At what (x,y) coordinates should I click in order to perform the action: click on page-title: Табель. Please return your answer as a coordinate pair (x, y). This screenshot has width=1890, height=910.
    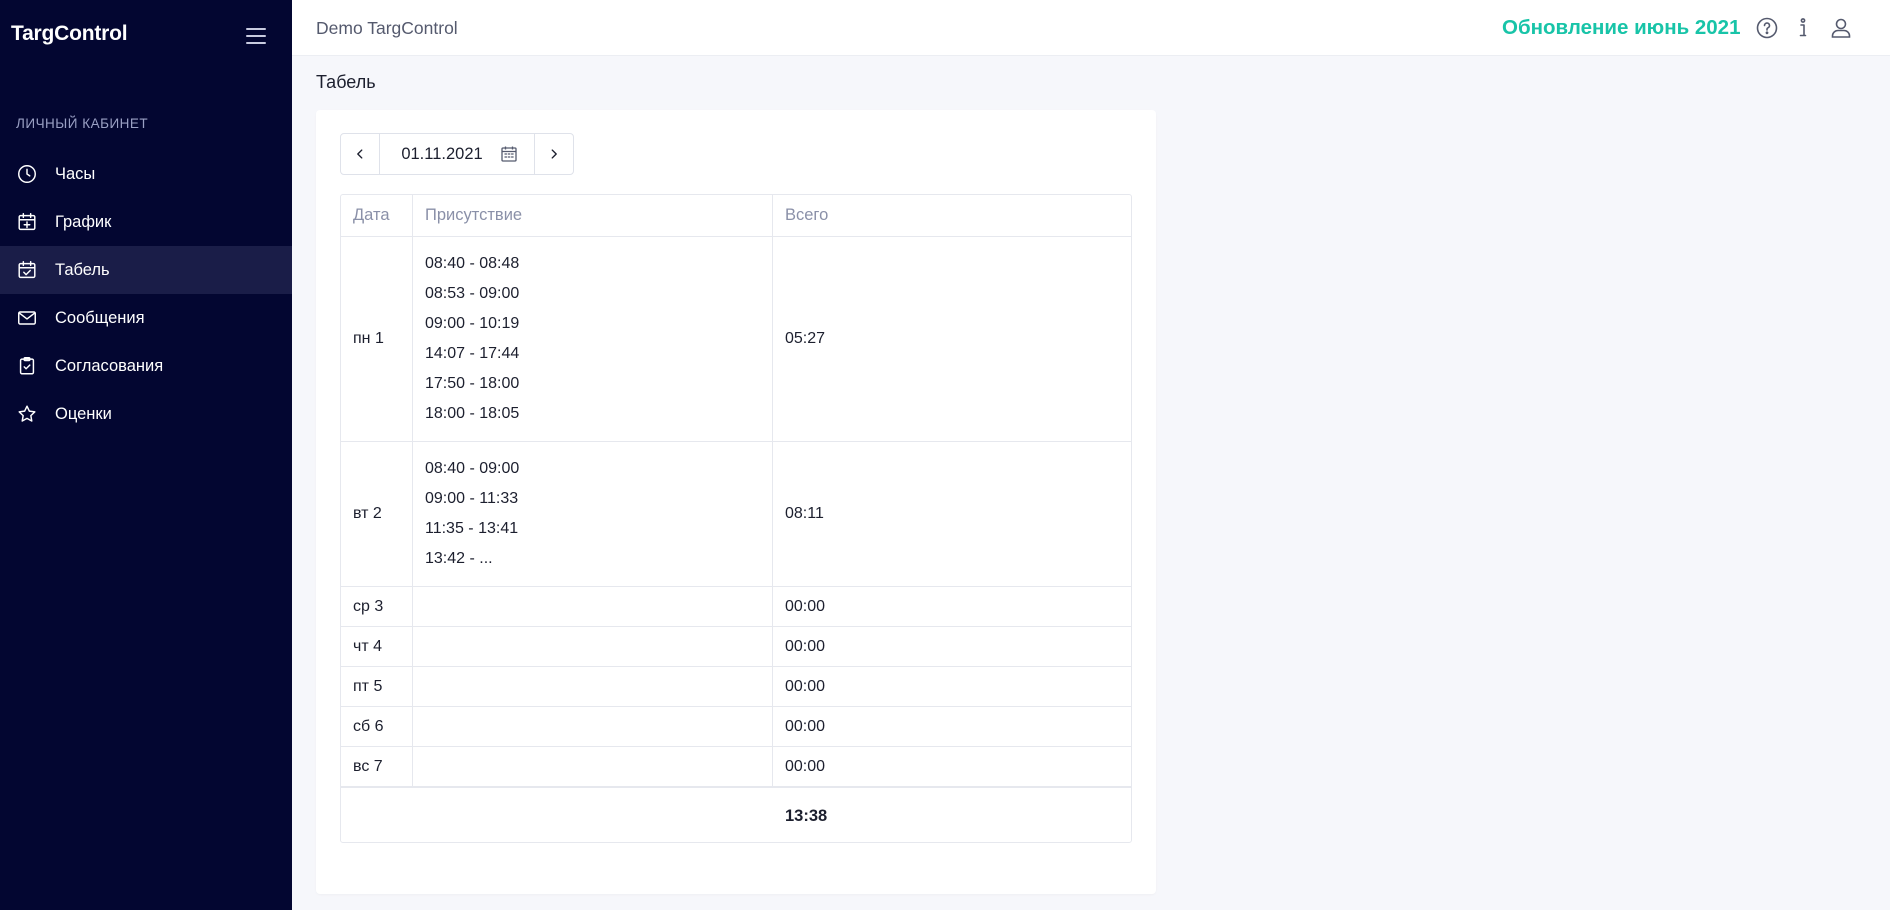
    Looking at the image, I should click on (346, 82).